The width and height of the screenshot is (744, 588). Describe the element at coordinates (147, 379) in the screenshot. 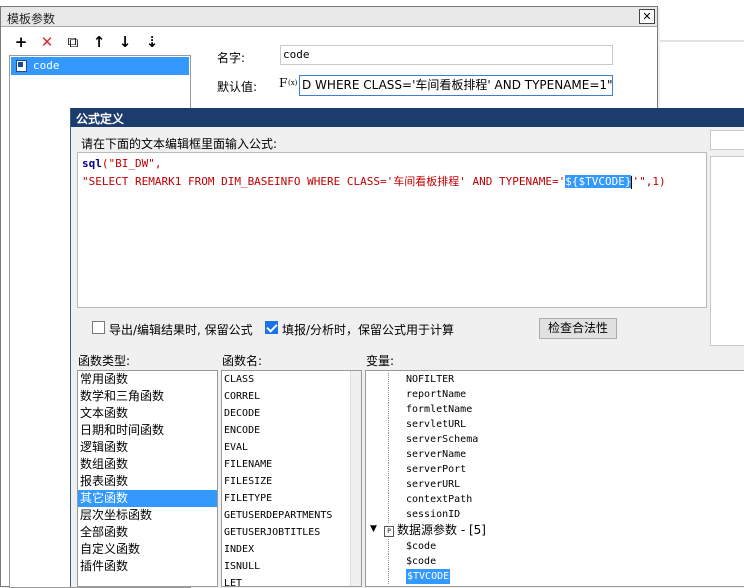

I see `function-type-item: 常用函数` at that location.